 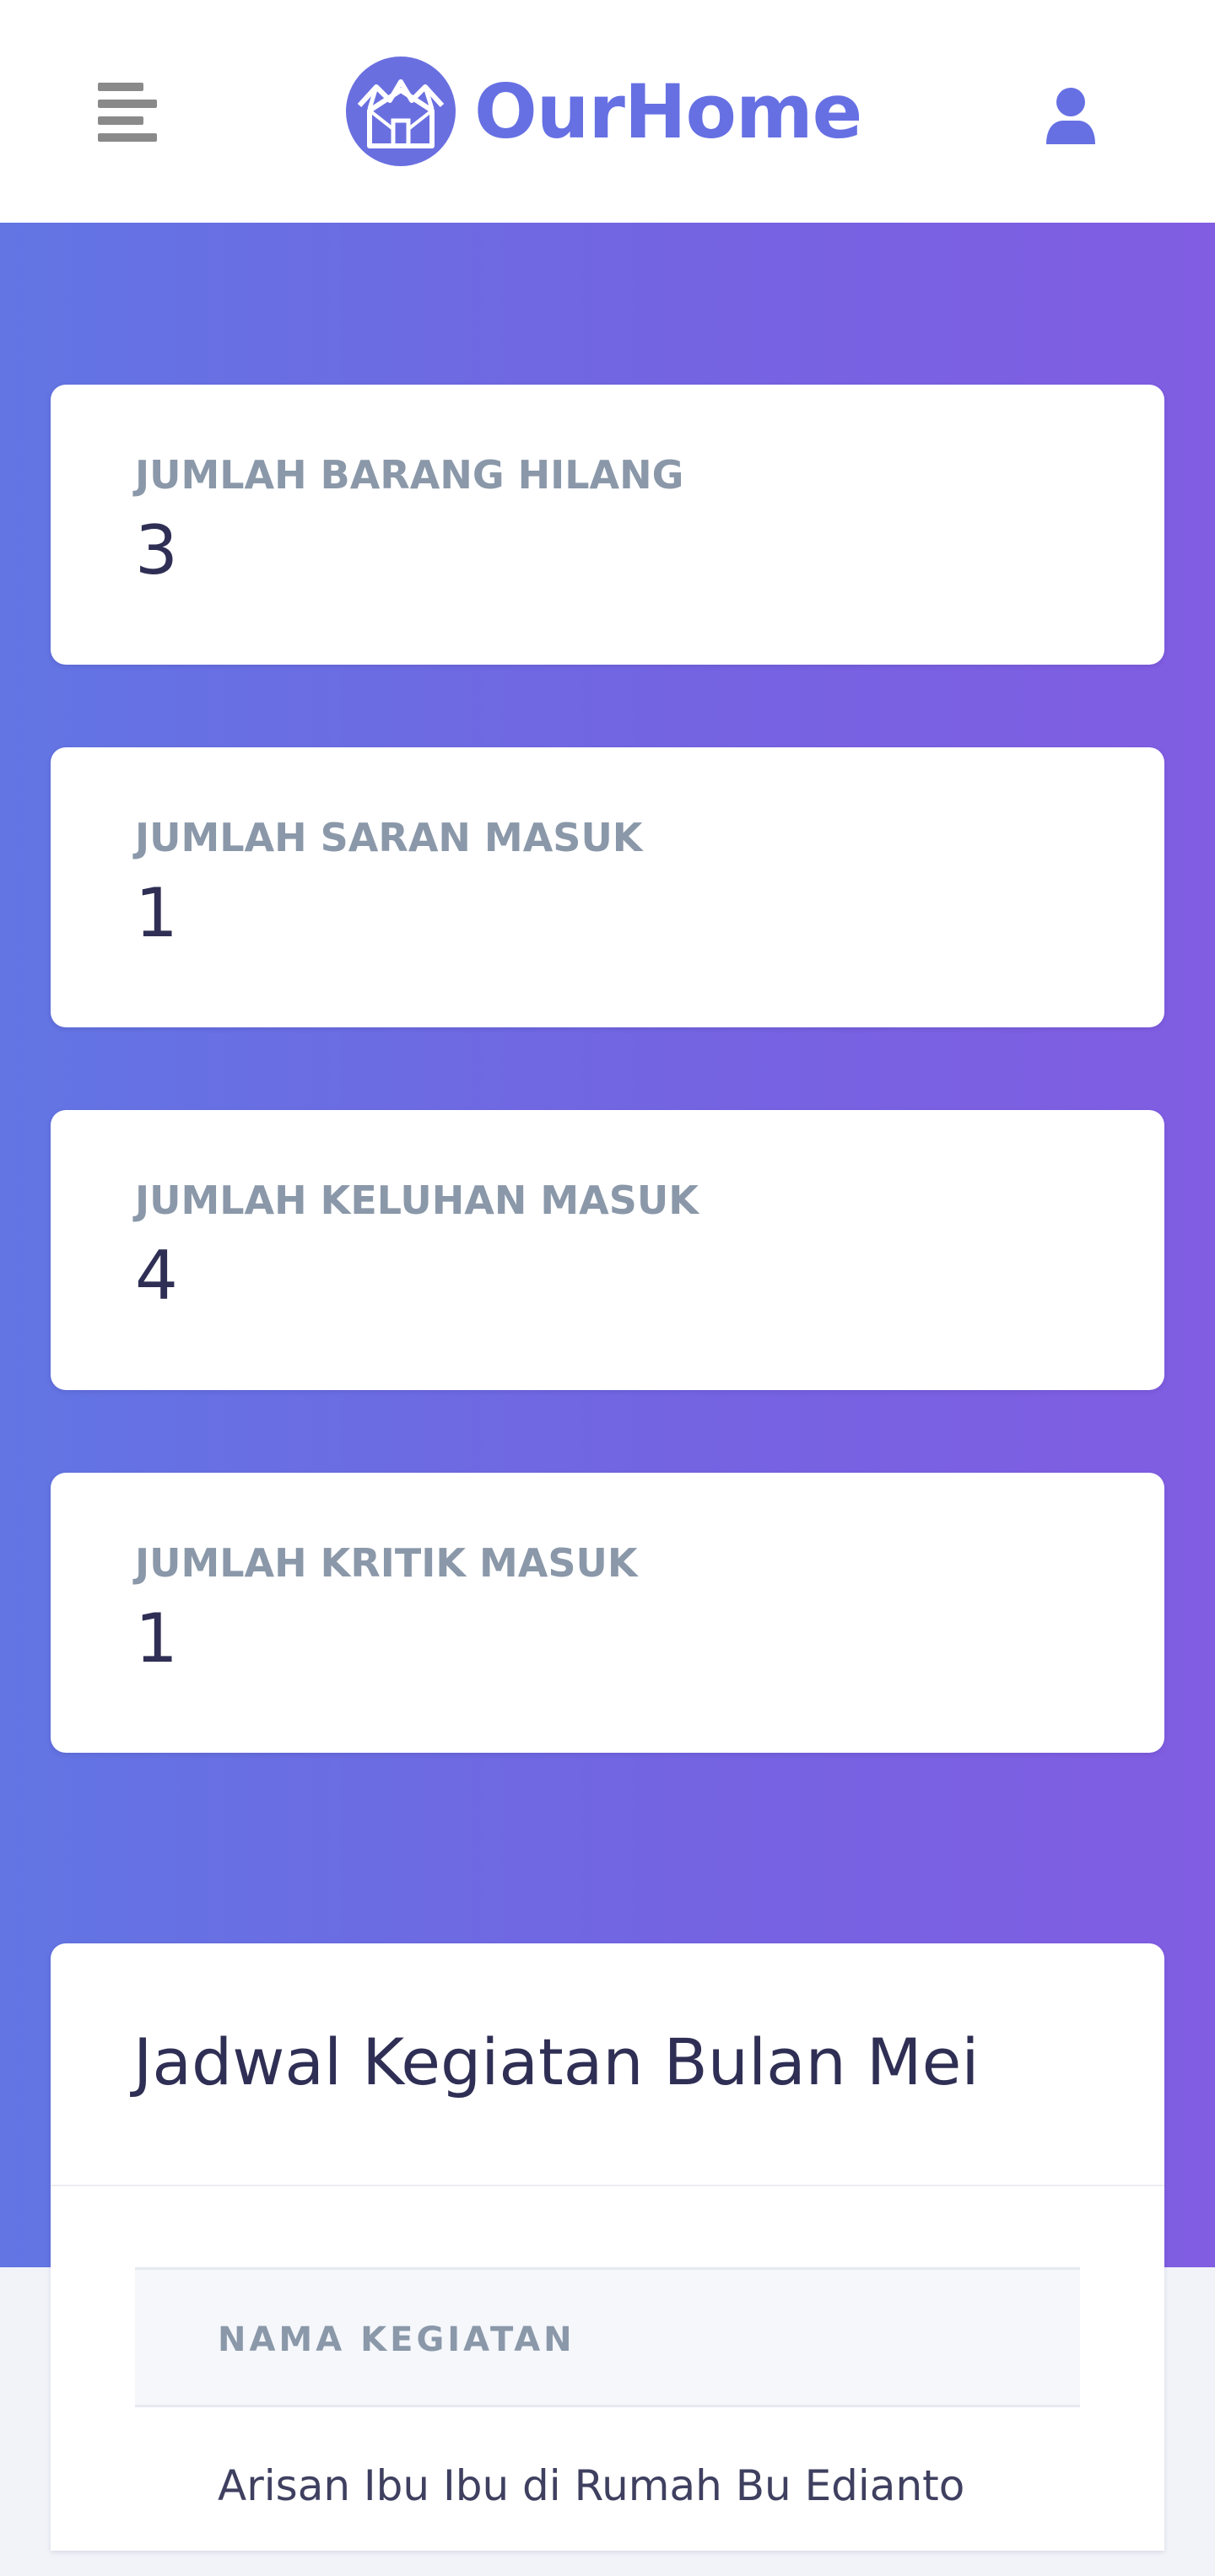 I want to click on schedule-header: Jadwal Kegiatan Bulan Mei, so click(x=607, y=2064).